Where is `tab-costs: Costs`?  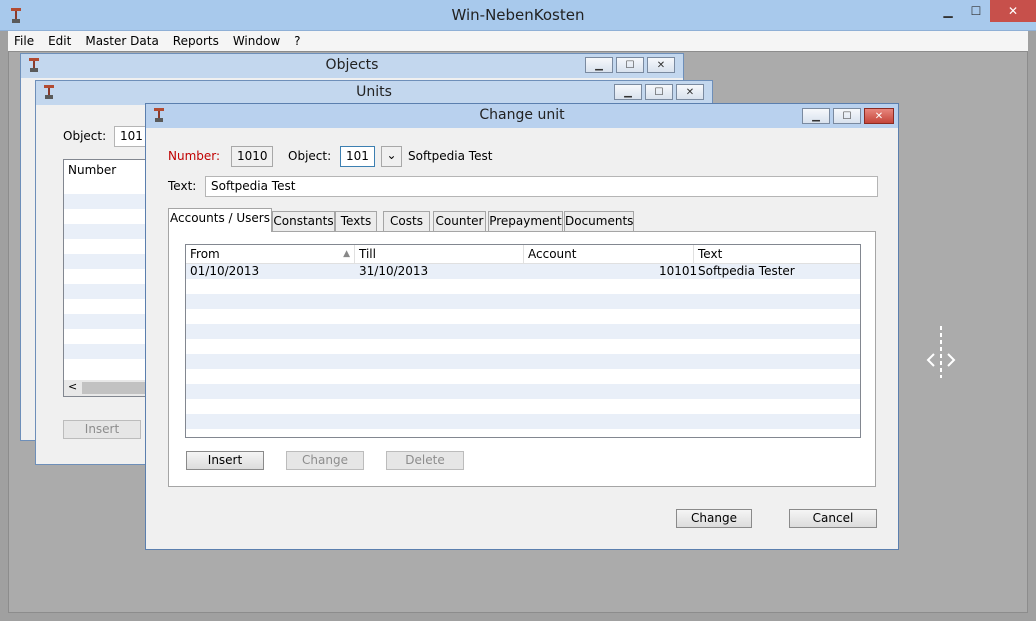
tab-costs: Costs is located at coordinates (406, 221).